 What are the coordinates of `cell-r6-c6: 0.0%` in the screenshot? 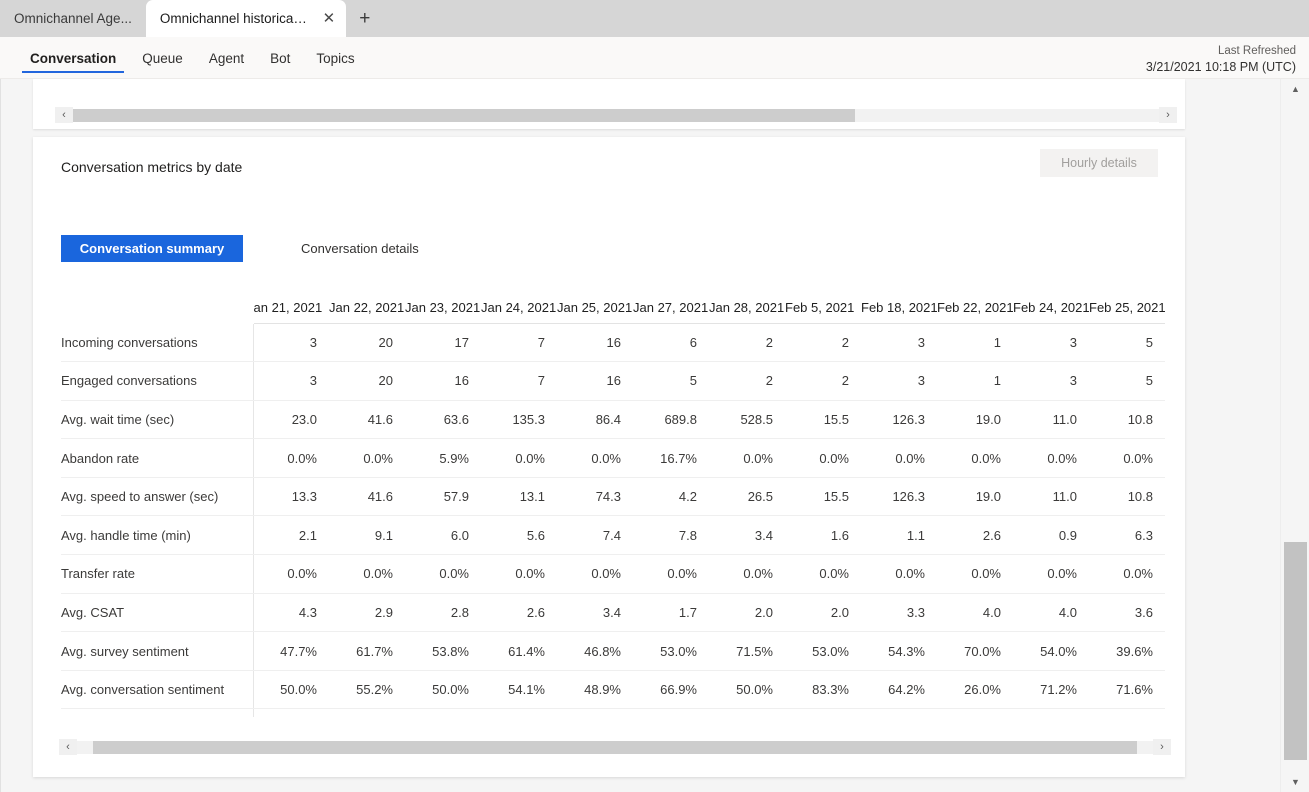 It's located at (747, 574).